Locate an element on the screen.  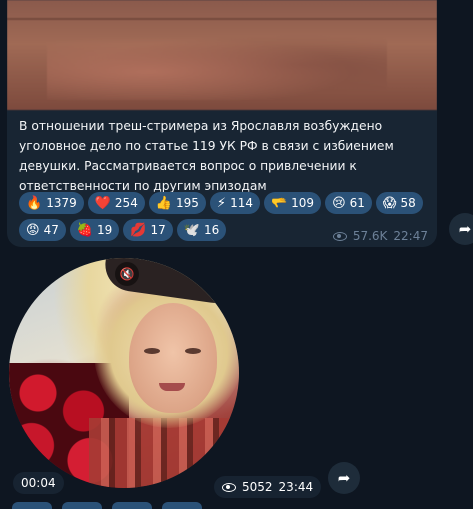
reaction-fire: 🔥 1379 is located at coordinates (51, 203).